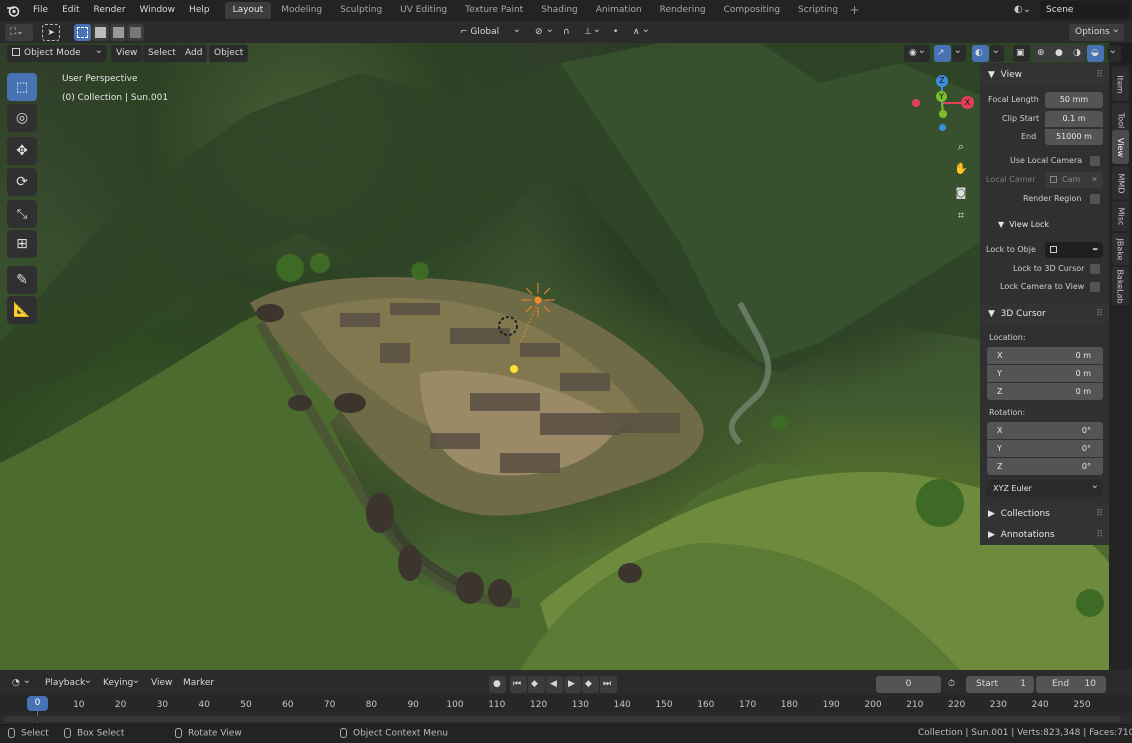 The image size is (1132, 743). What do you see at coordinates (854, 10) in the screenshot?
I see `add-workspace-button: +` at bounding box center [854, 10].